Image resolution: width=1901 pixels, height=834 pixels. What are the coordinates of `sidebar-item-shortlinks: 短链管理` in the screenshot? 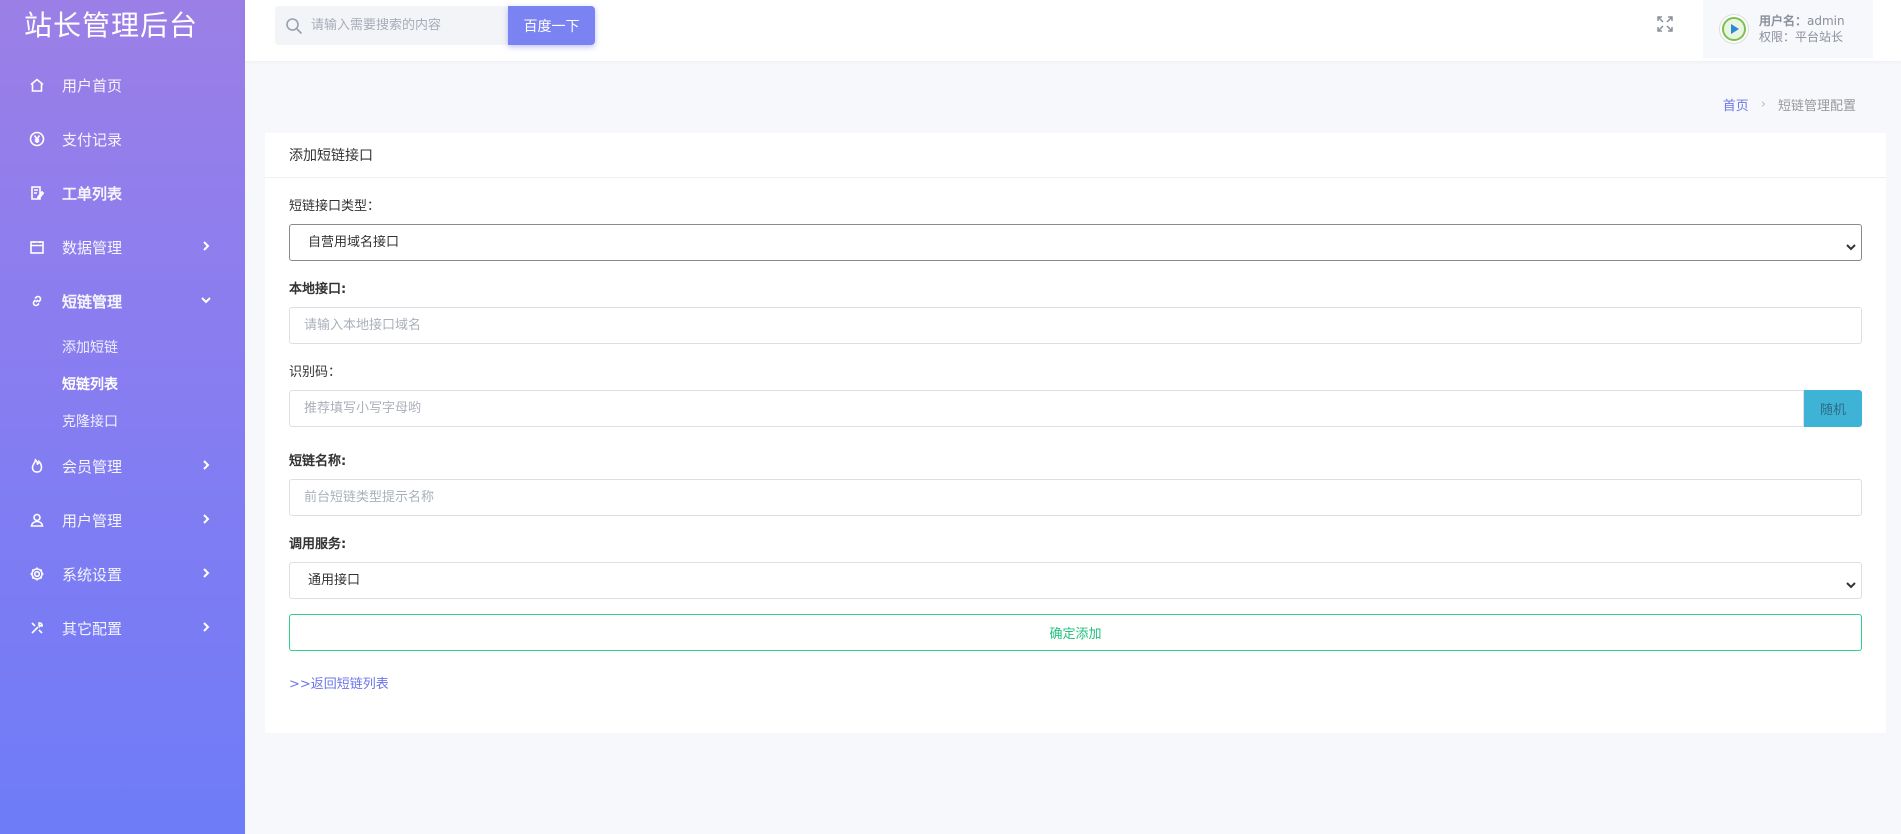 It's located at (122, 301).